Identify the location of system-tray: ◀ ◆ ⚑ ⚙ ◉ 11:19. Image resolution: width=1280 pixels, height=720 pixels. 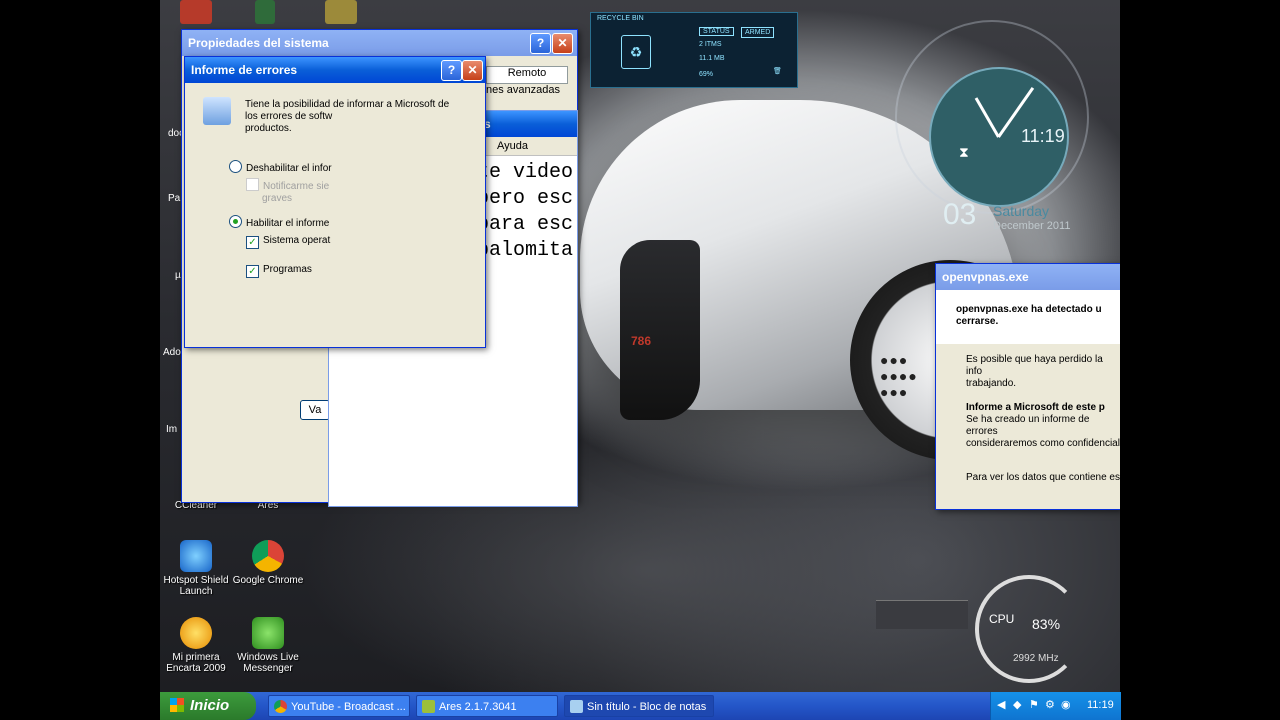
(1055, 706).